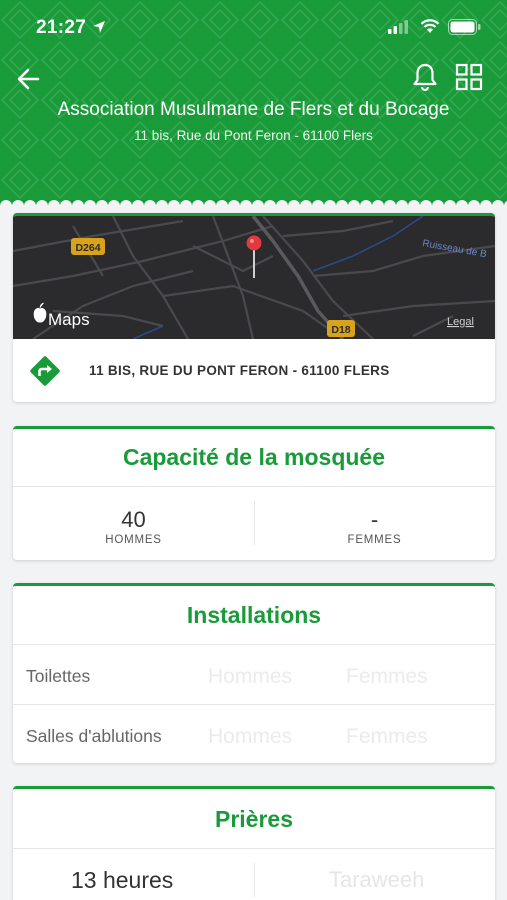 The height and width of the screenshot is (900, 507). I want to click on status-time: 21:27, so click(61, 27).